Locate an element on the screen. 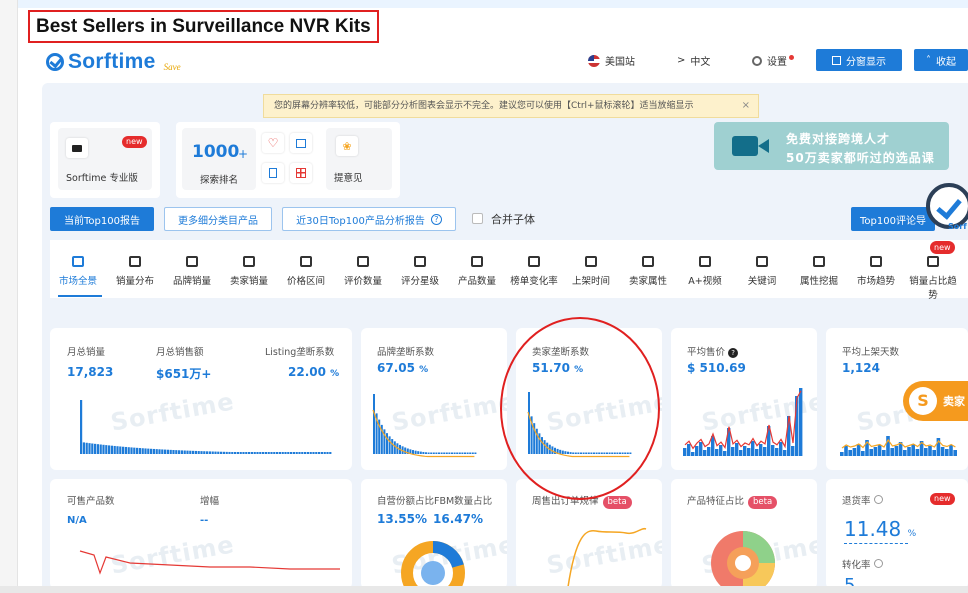  pro-tool-card: new Sorftime 专业版 is located at coordinates (105, 160).